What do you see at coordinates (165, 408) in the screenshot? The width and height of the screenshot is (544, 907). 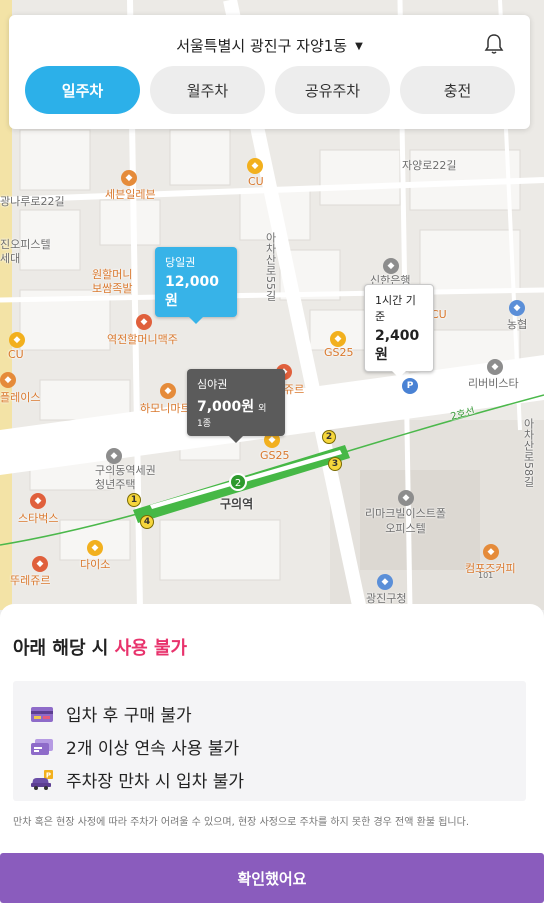 I see `poi-harmony: 하모니마트` at bounding box center [165, 408].